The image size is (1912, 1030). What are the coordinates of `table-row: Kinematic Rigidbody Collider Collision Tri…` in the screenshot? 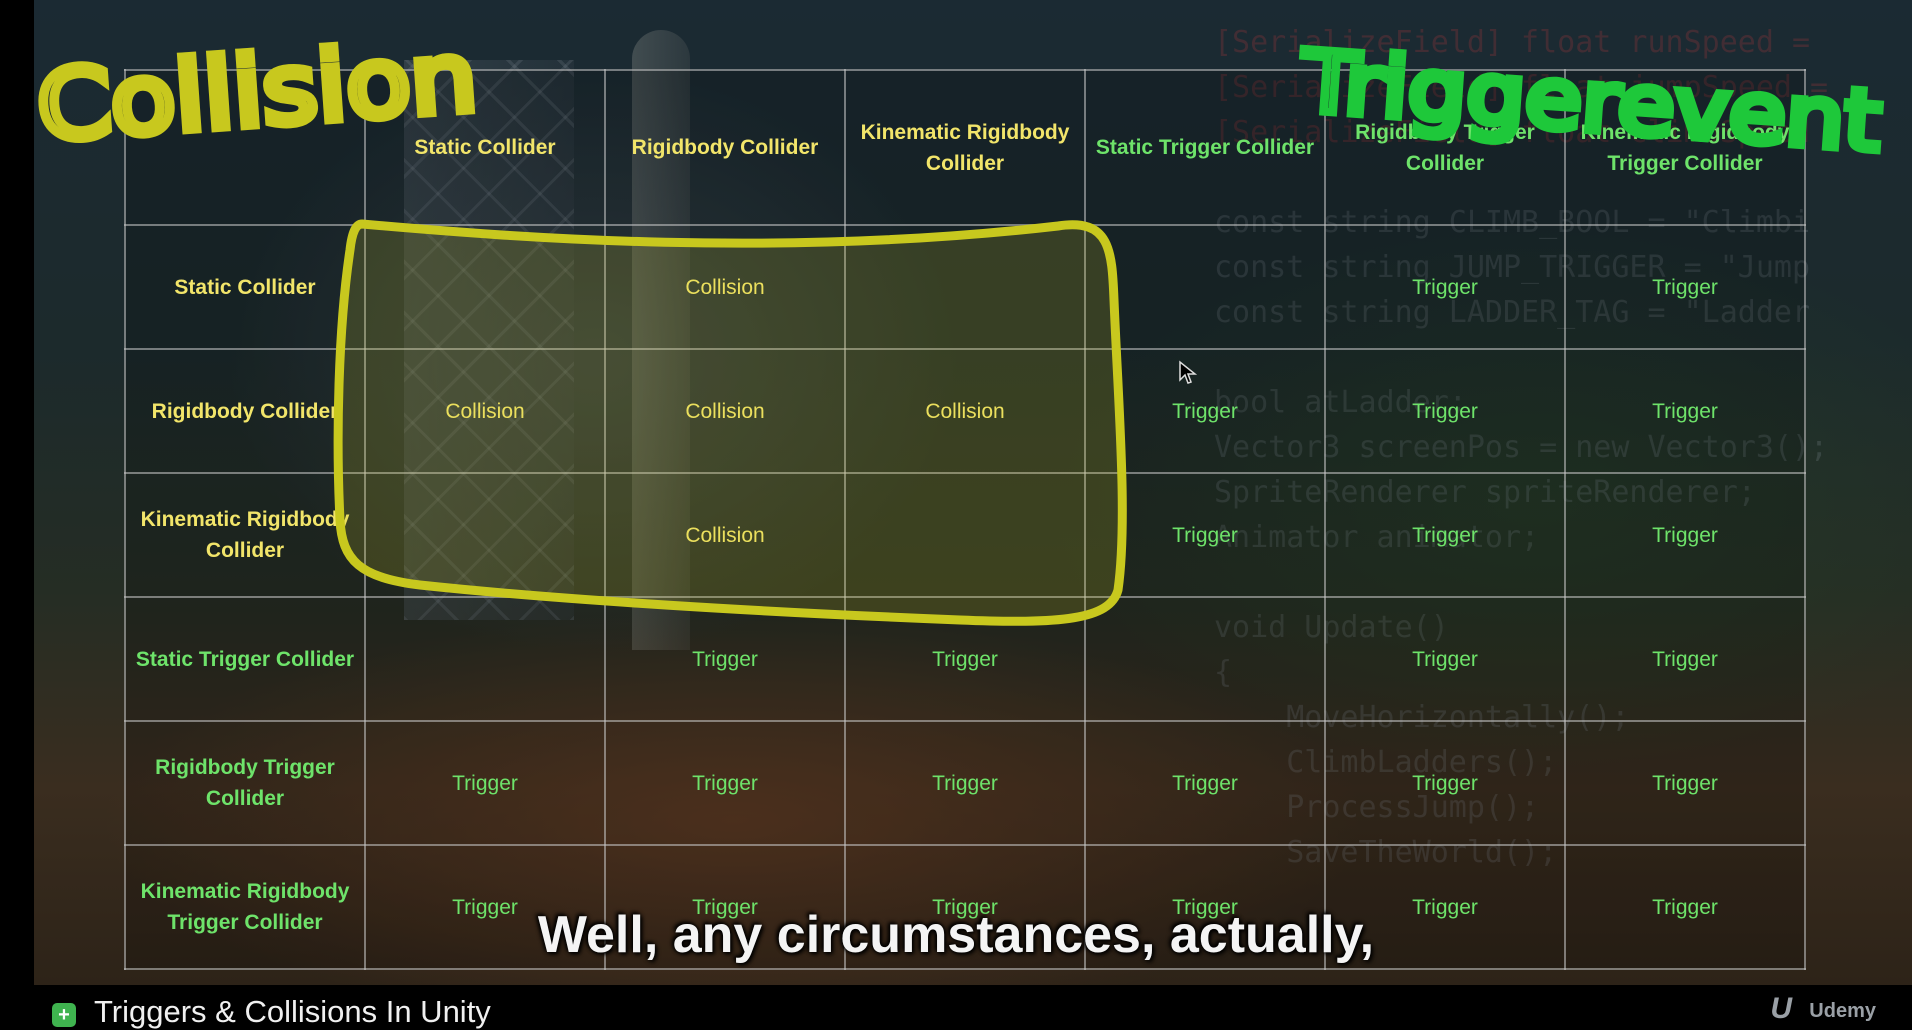 It's located at (965, 535).